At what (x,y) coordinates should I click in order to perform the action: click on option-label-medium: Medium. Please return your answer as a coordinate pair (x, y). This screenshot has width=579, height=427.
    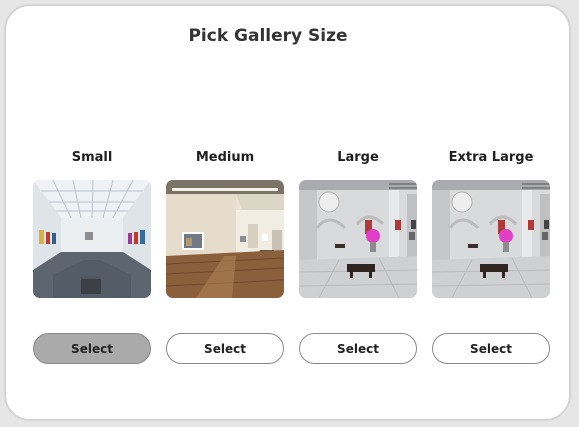
    Looking at the image, I should click on (225, 157).